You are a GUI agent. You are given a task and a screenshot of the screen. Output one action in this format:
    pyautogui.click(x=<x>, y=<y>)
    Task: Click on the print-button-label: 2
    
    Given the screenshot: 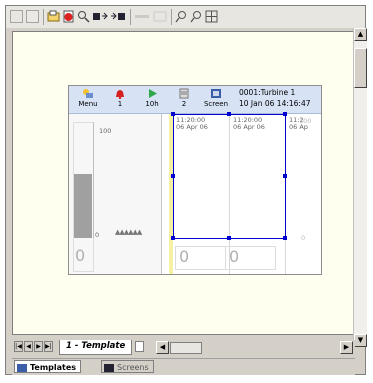 What is the action you would take?
    pyautogui.click(x=184, y=104)
    